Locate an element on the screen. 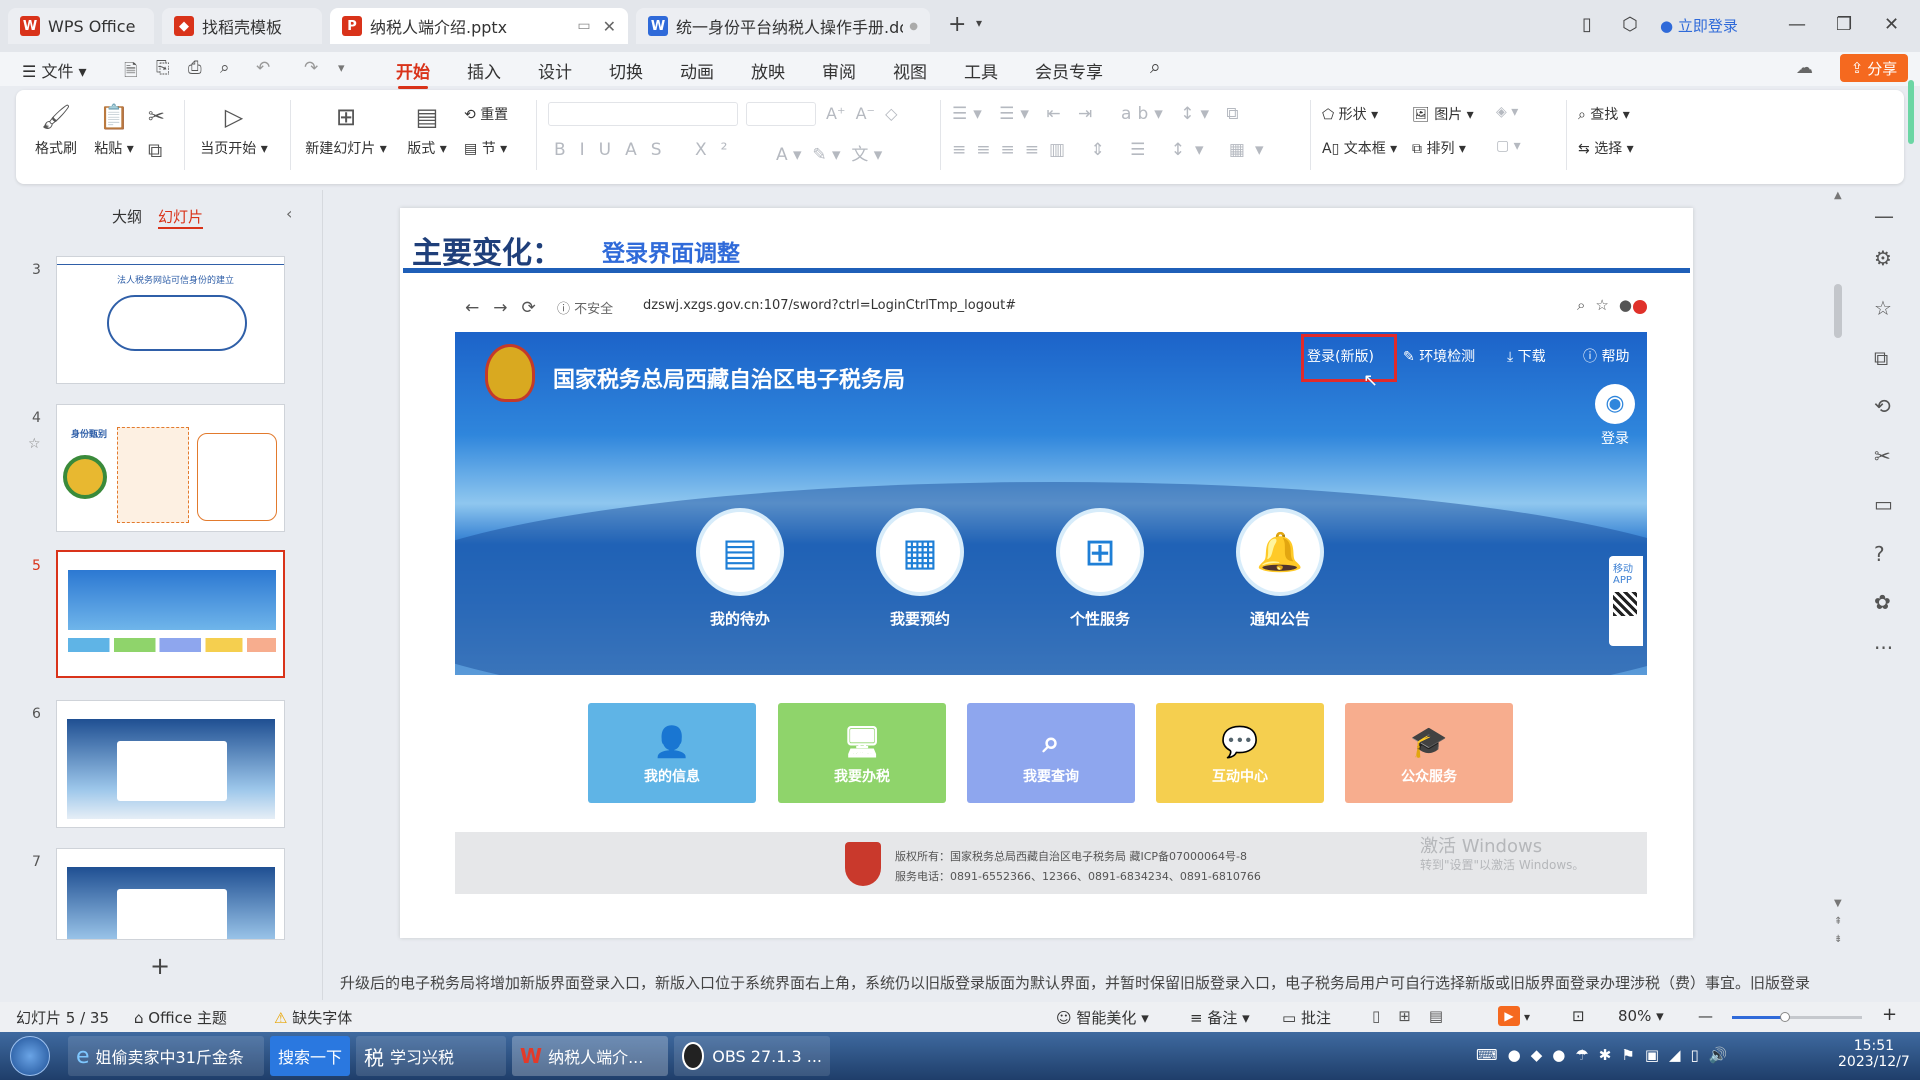 The height and width of the screenshot is (1080, 1920). new-slide-button: ⊞ 新建幻灯片 ▾ is located at coordinates (346, 130).